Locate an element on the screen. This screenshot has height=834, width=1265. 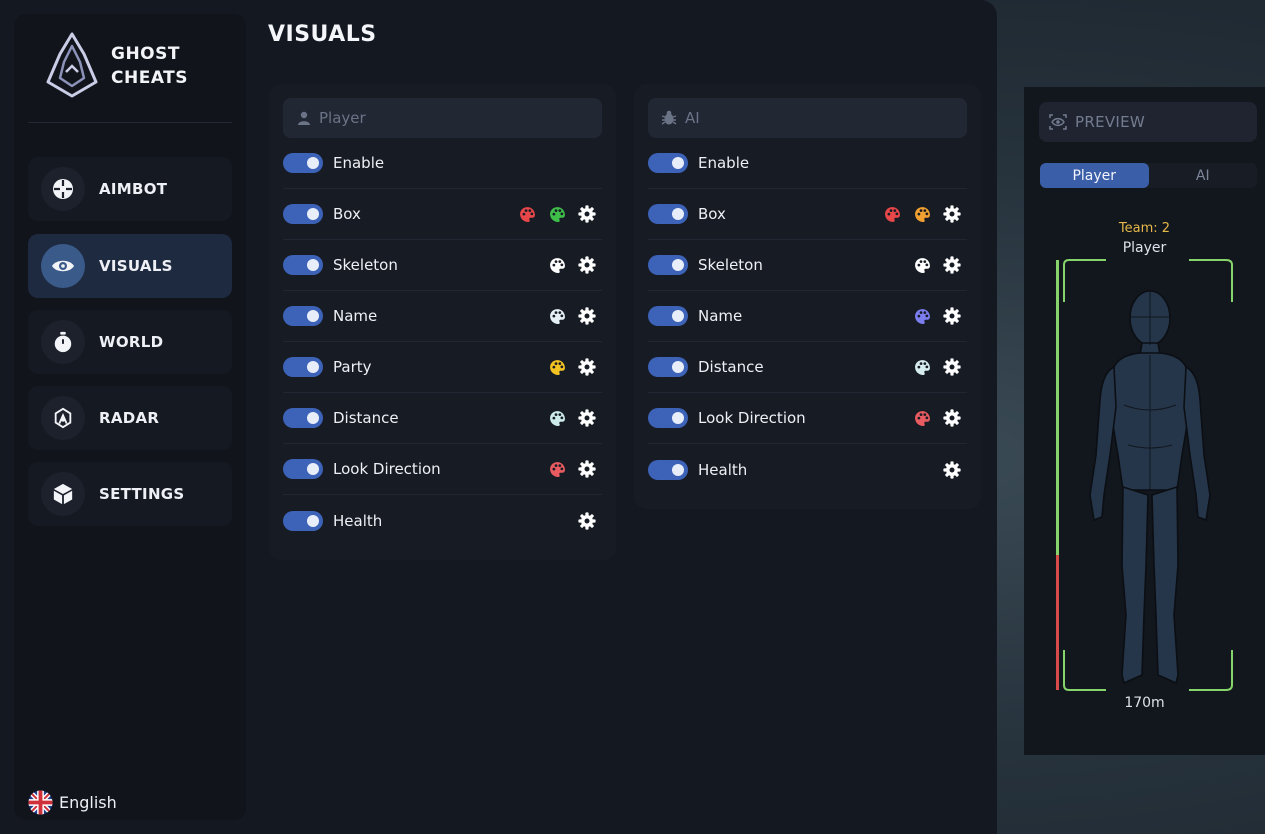
sidebar-item-radar: RADAR is located at coordinates (130, 418).